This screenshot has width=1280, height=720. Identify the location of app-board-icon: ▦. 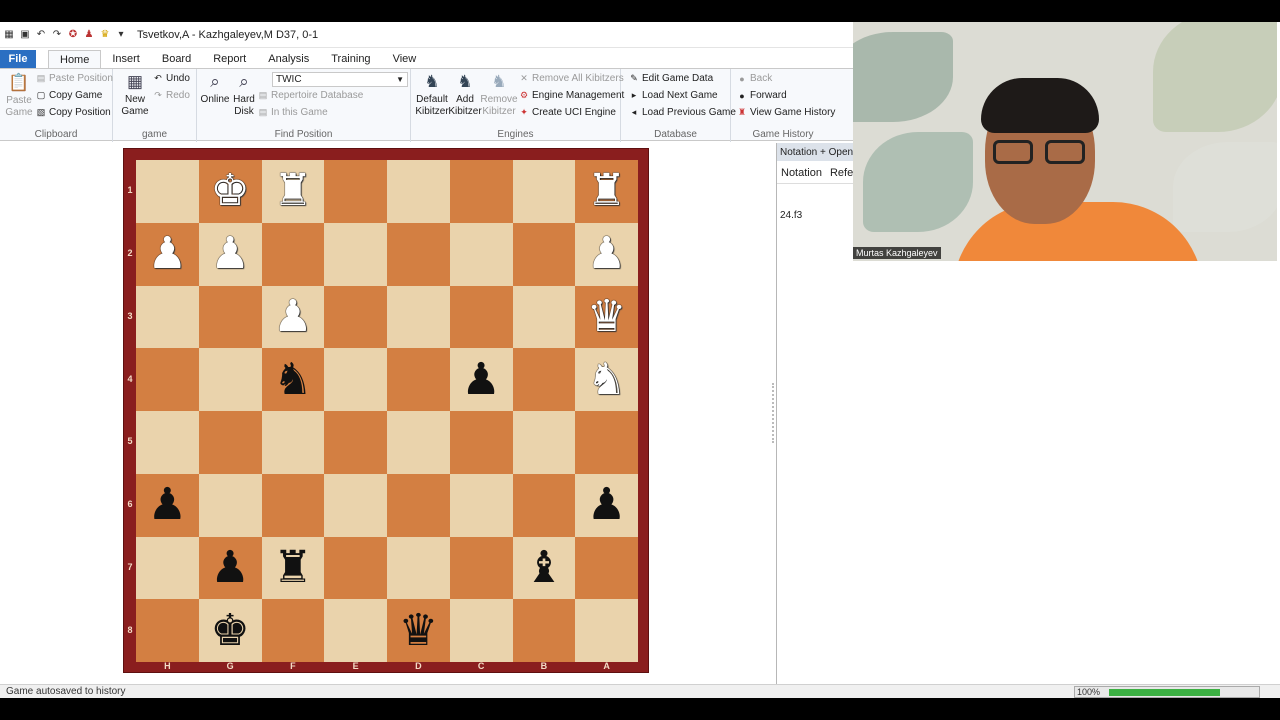
(9, 35).